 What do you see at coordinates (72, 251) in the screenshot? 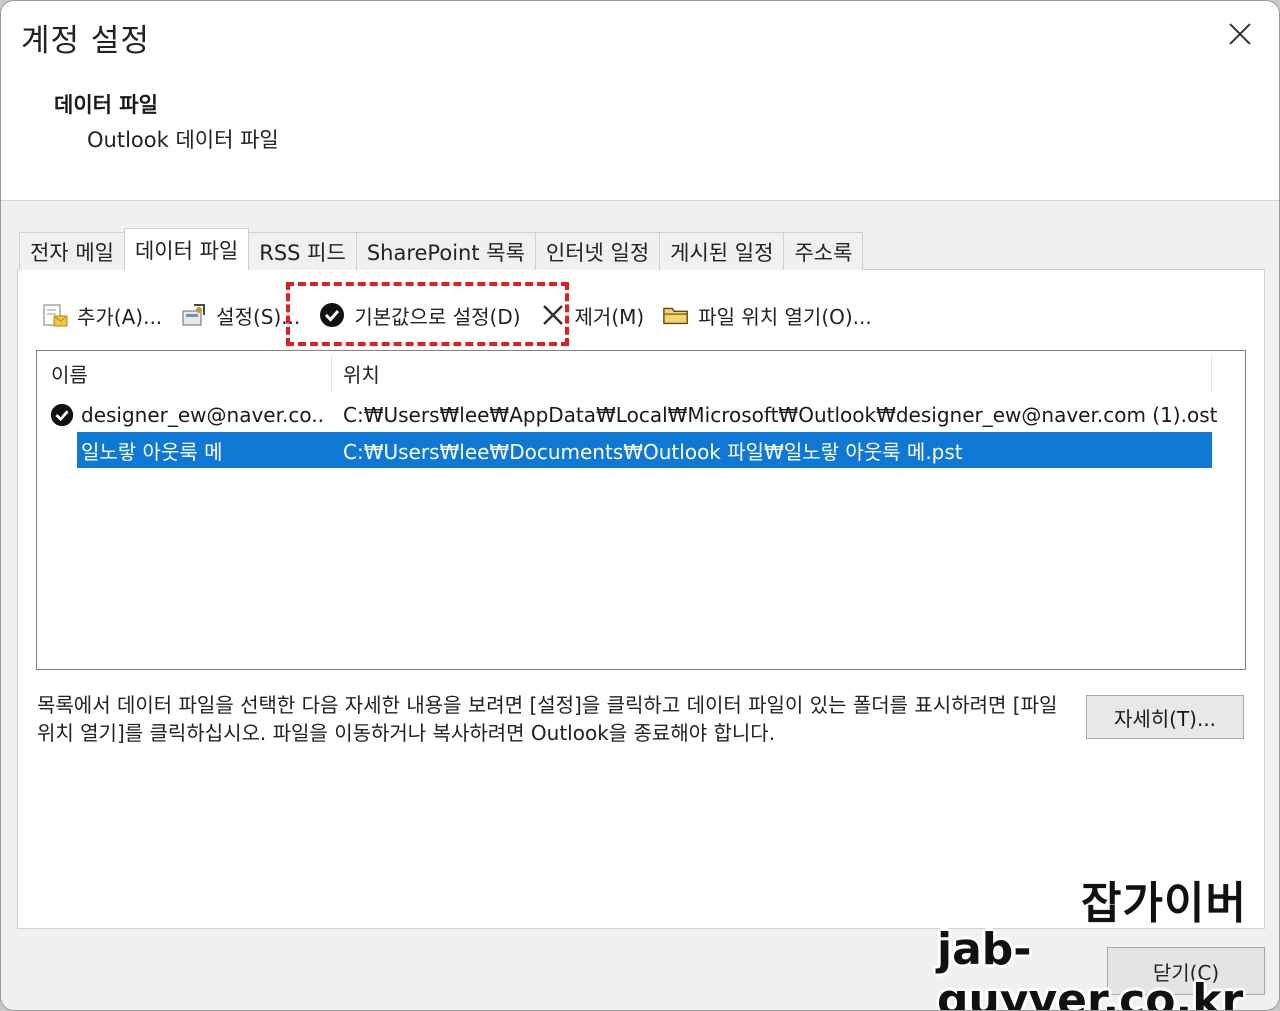
I see `tab-email: 전자 메일` at bounding box center [72, 251].